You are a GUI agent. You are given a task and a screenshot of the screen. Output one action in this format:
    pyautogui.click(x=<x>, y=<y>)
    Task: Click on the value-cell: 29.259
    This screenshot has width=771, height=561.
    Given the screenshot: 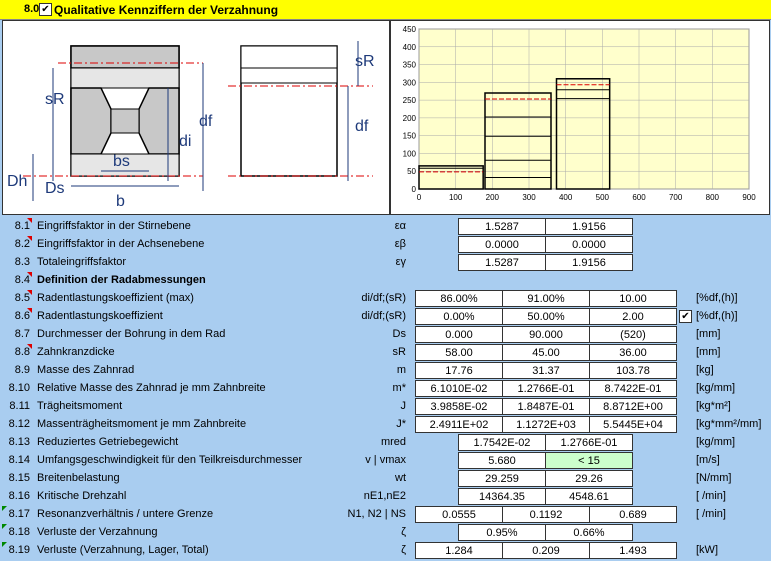 What is the action you would take?
    pyautogui.click(x=502, y=478)
    